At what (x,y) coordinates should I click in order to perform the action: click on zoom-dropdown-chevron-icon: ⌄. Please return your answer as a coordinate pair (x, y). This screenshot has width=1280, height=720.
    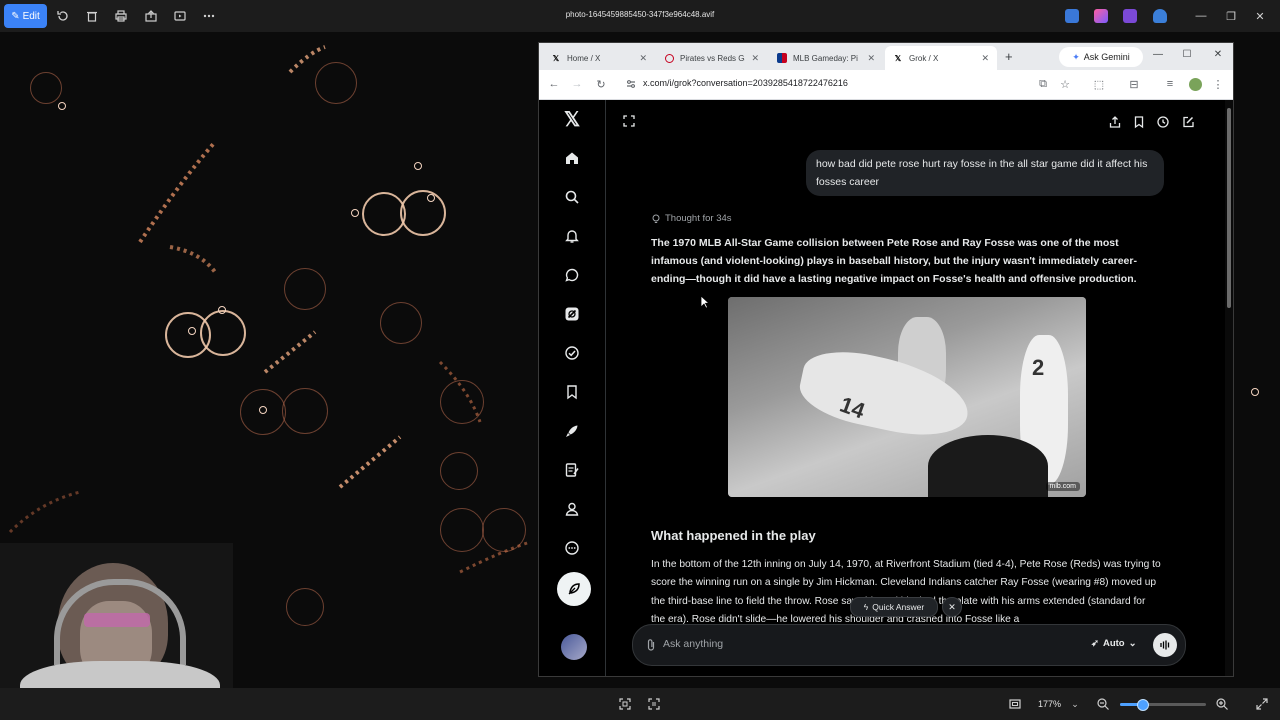
    Looking at the image, I should click on (1075, 704).